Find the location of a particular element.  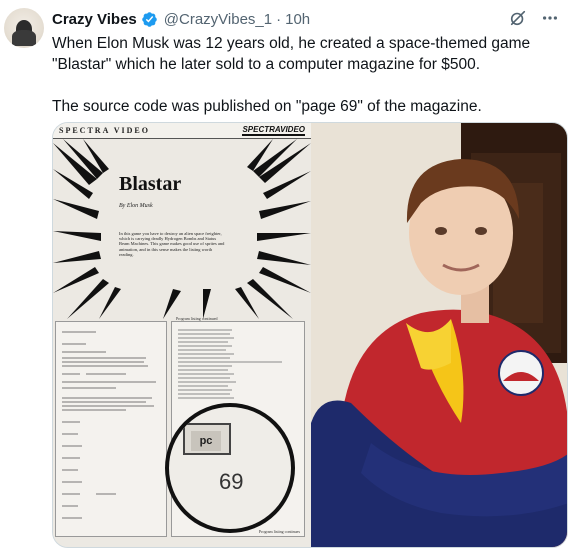

magazine-title: Blastar is located at coordinates (150, 184).